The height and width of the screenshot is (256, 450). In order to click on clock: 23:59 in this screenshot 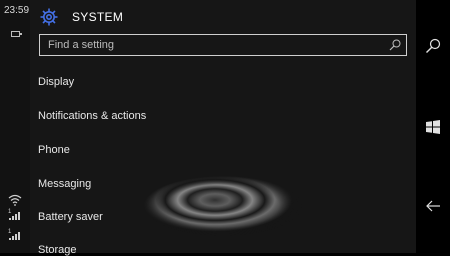, I will do `click(17, 10)`.